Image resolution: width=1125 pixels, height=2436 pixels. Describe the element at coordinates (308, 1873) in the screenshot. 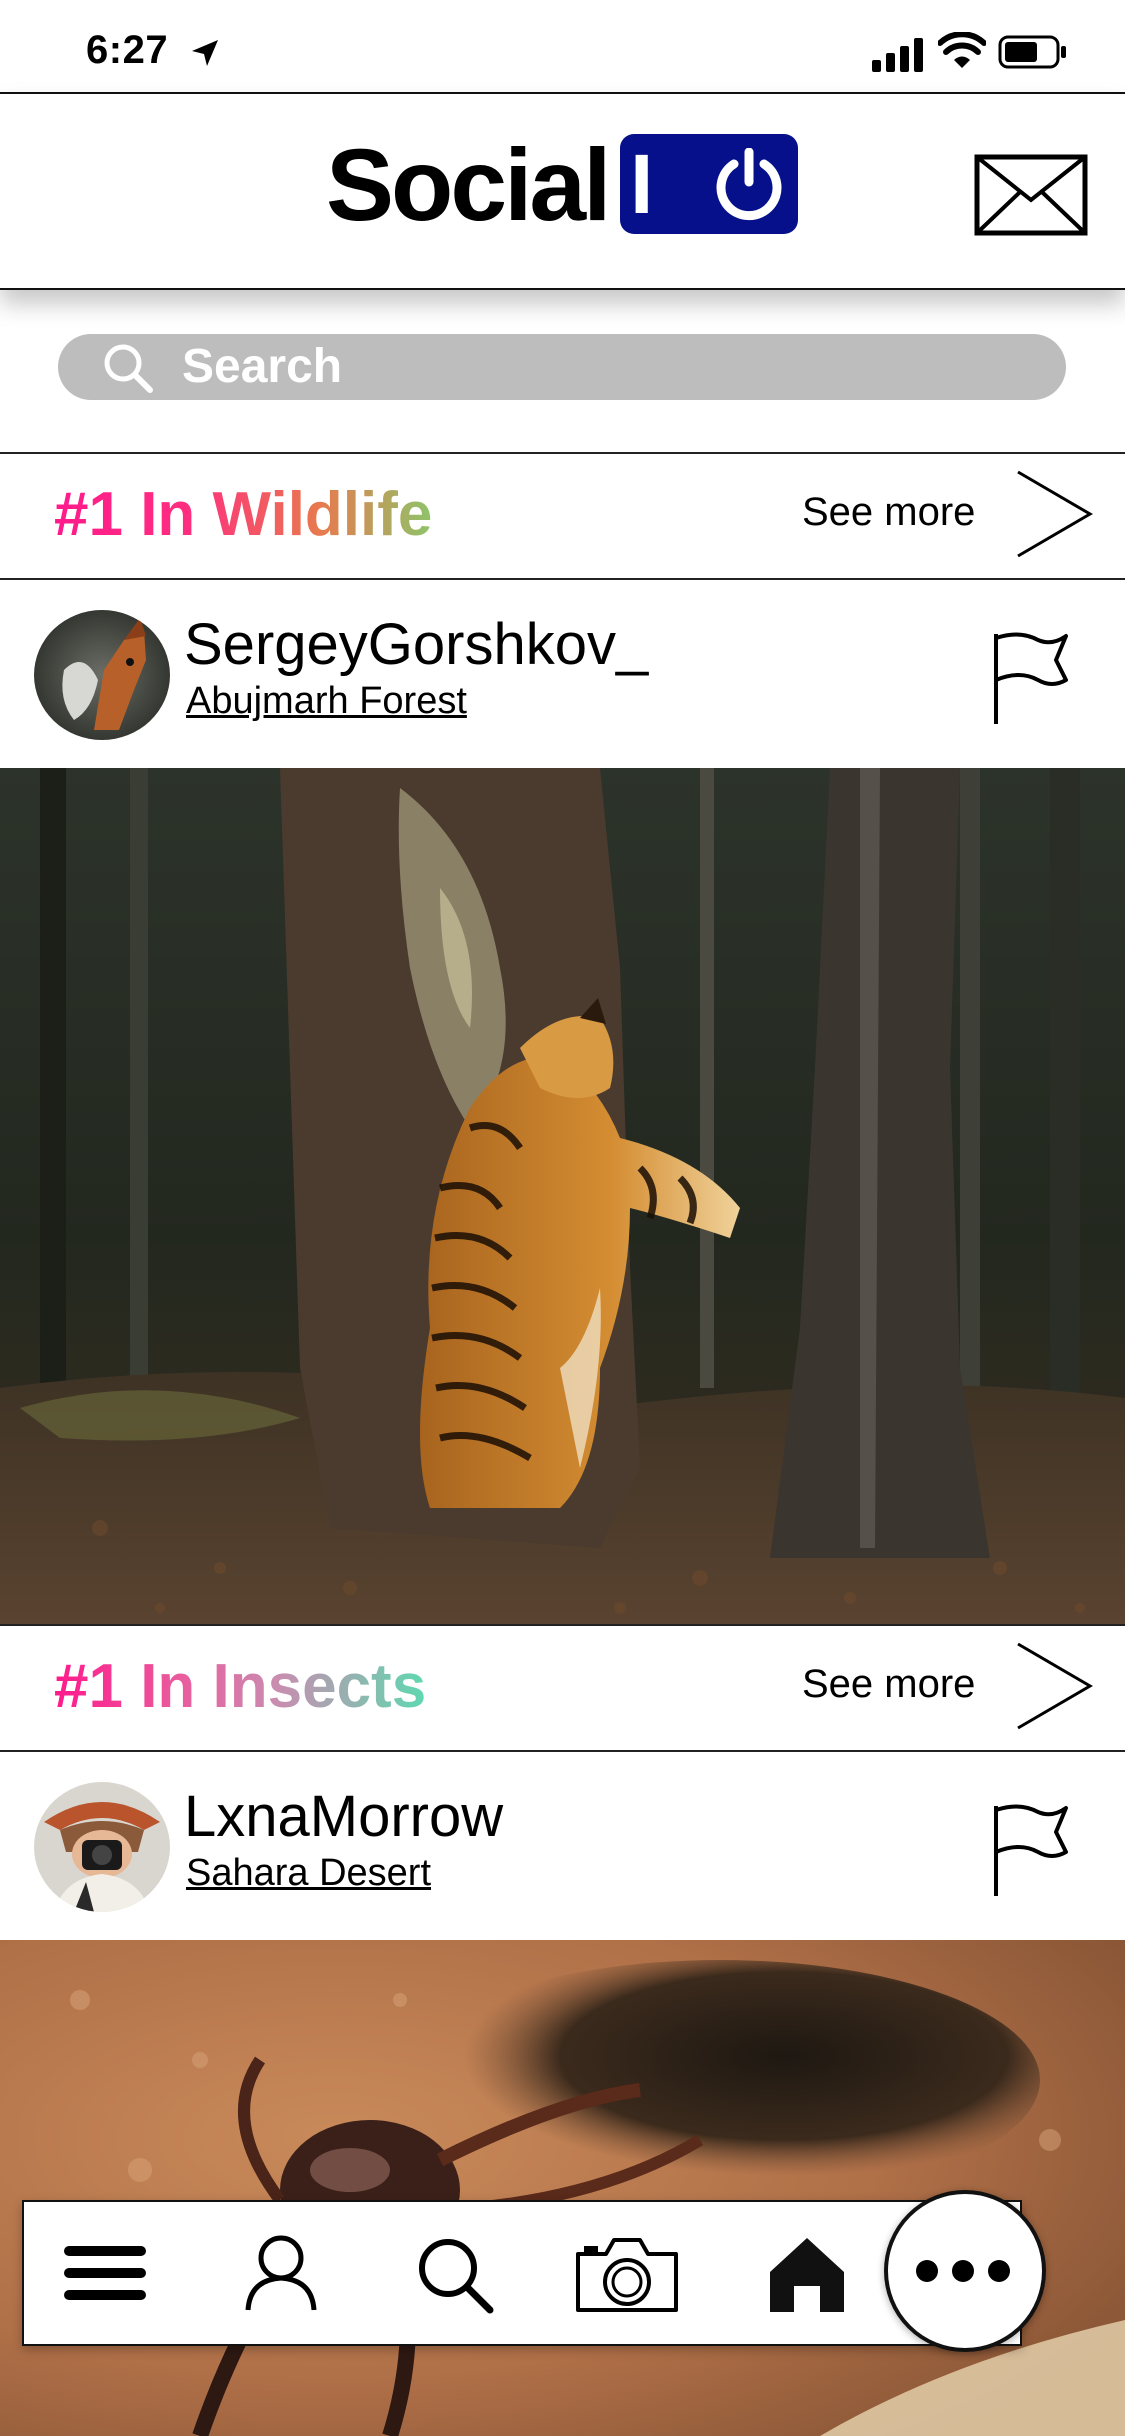

I see `post-location: Sahara Desert` at that location.